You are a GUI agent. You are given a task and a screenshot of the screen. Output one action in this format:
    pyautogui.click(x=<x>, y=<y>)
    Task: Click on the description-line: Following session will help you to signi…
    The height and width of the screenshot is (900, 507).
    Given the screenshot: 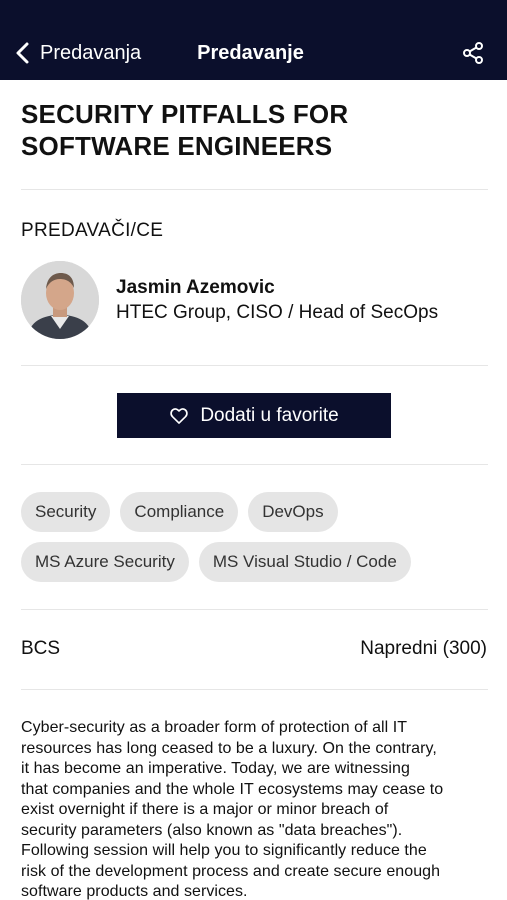 What is the action you would take?
    pyautogui.click(x=224, y=850)
    